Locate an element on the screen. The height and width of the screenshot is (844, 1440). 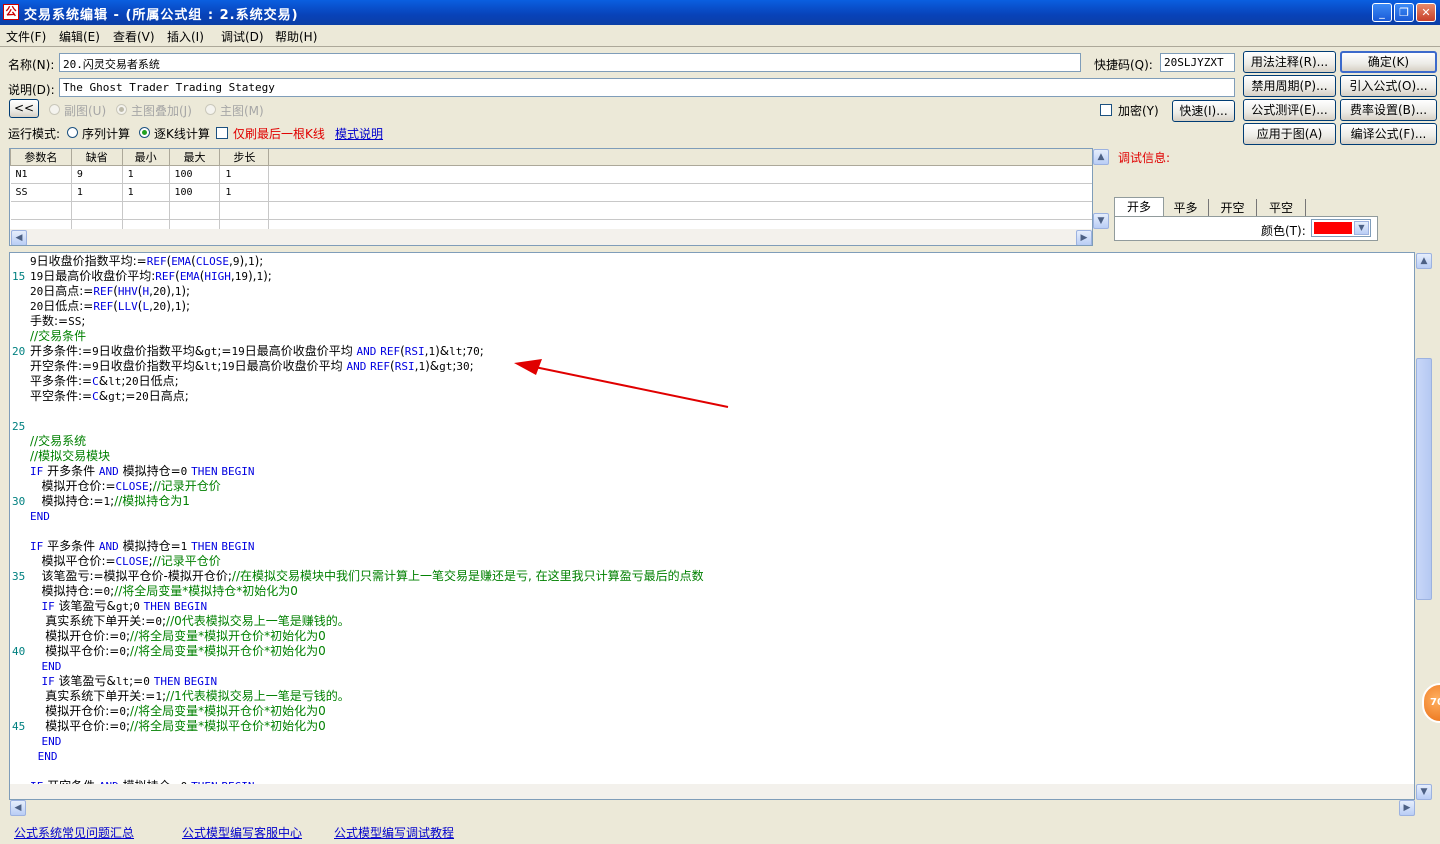
close-button: ✕ is located at coordinates (1426, 12).